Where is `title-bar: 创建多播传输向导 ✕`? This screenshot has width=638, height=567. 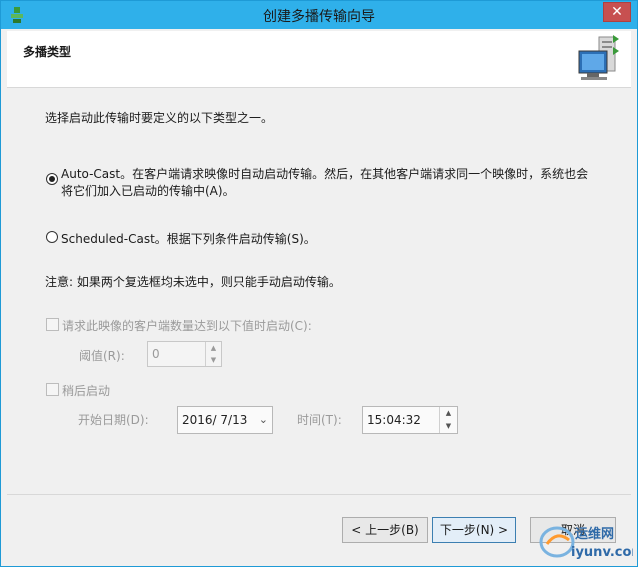
title-bar: 创建多播传输向导 ✕ is located at coordinates (319, 15).